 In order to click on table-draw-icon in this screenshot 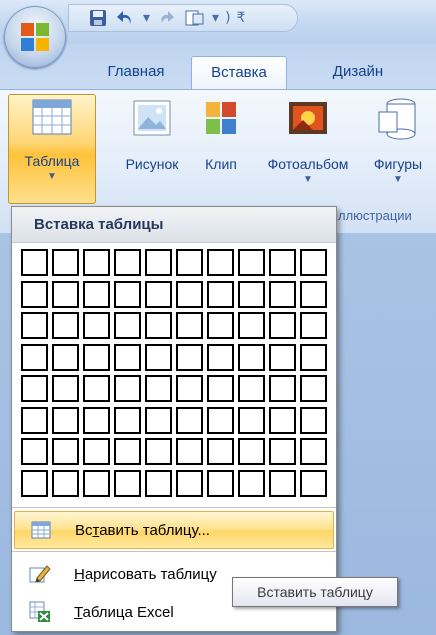, I will do `click(195, 18)`.